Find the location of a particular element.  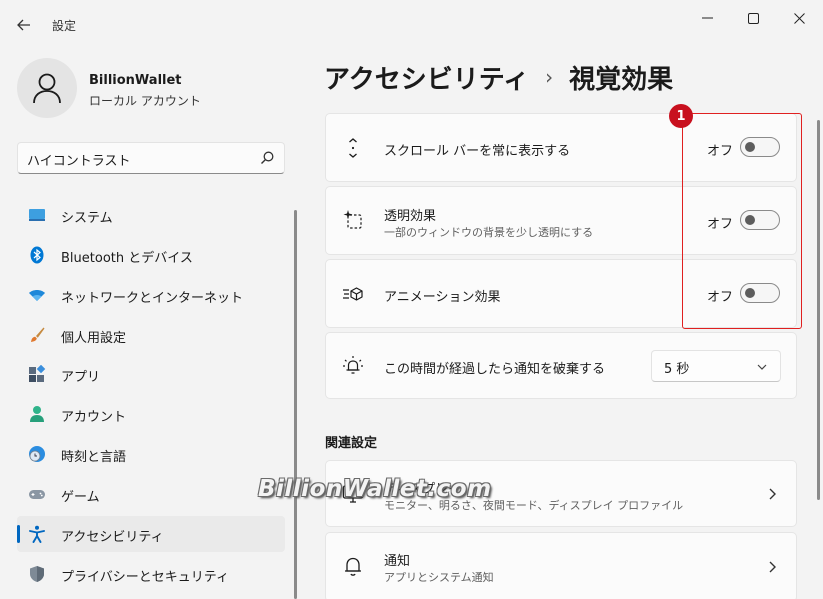

sidebar-item-label: アプリ is located at coordinates (81, 377).